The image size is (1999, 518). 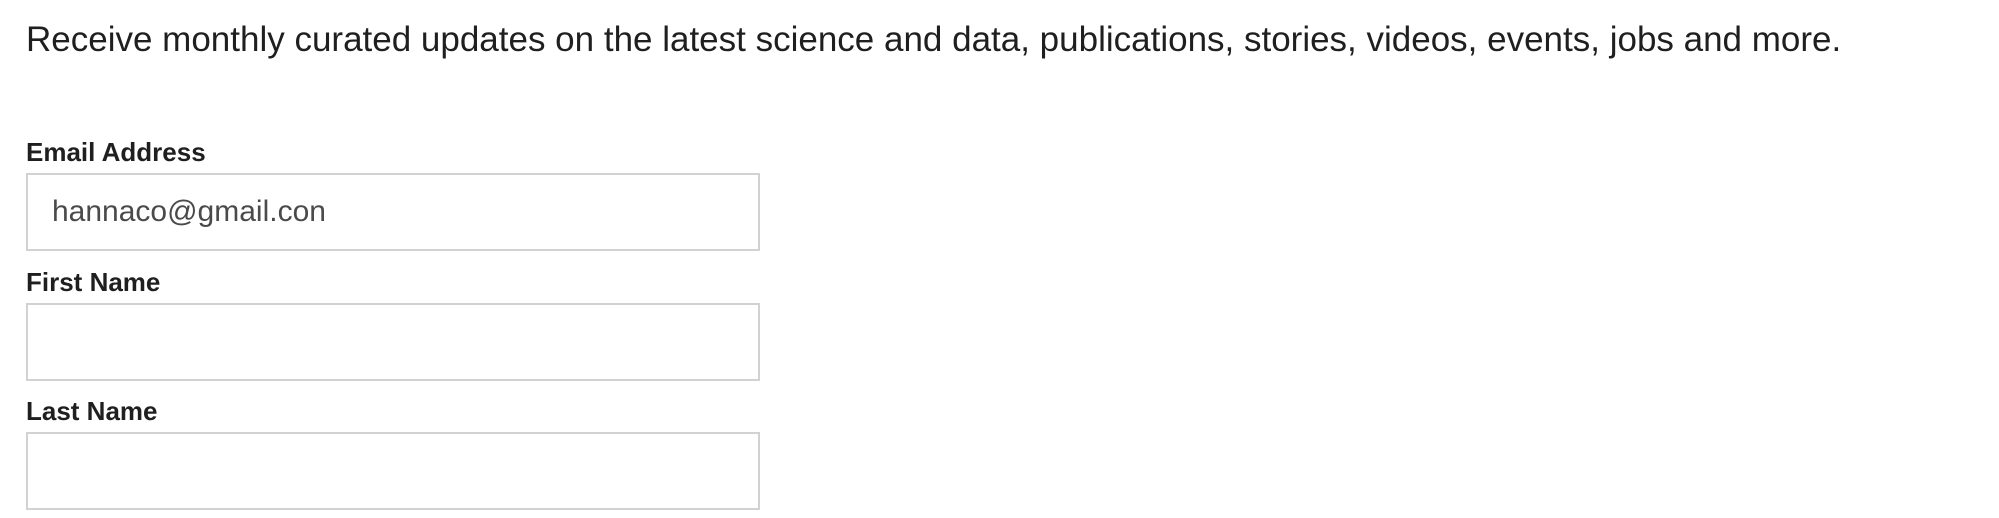 I want to click on last-name-label: Last Name, so click(x=92, y=411).